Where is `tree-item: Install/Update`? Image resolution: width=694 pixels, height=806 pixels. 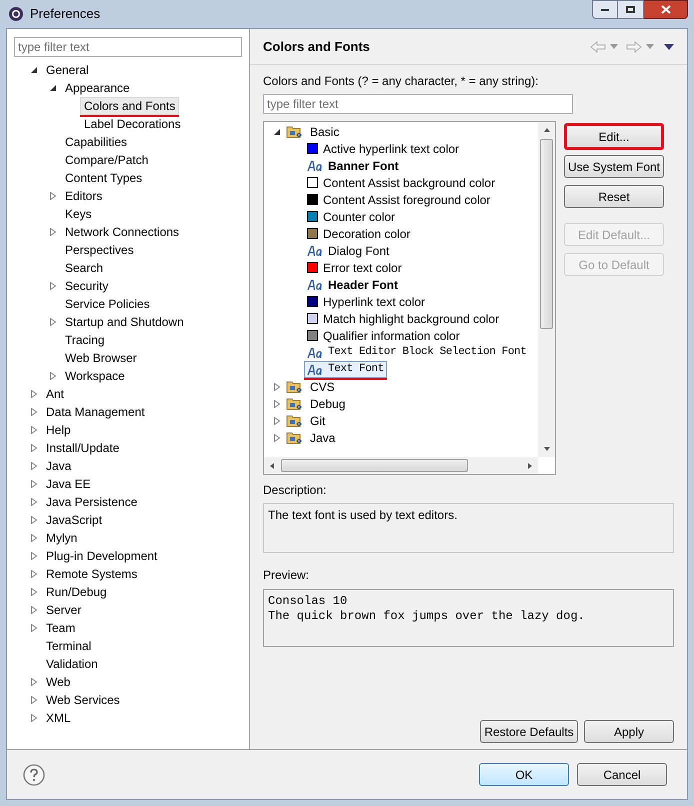 tree-item: Install/Update is located at coordinates (83, 448).